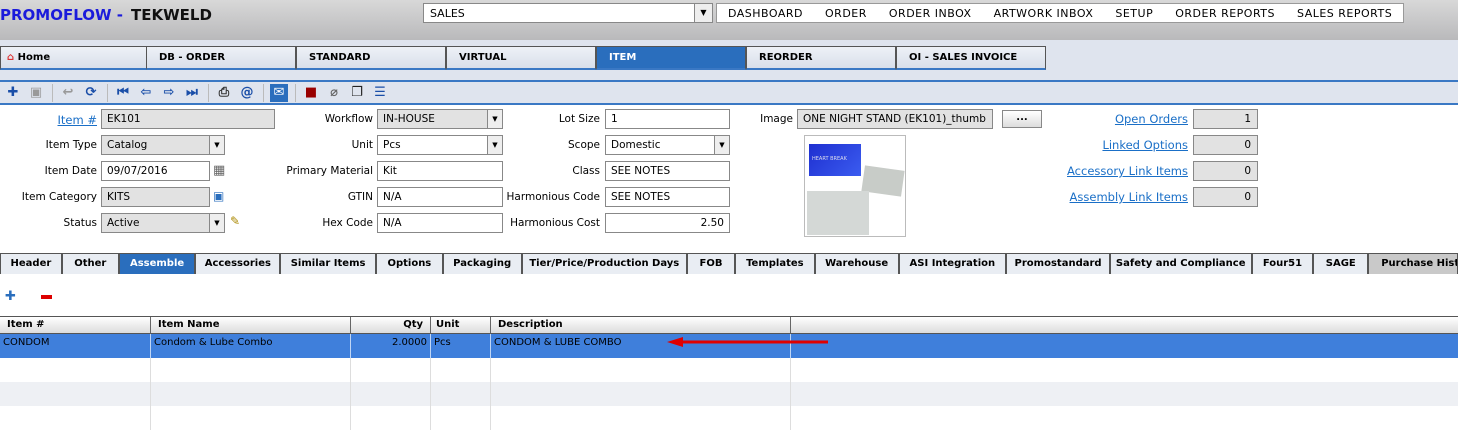 This screenshot has width=1458, height=430. What do you see at coordinates (163, 223) in the screenshot?
I see `status-select: Active ▼` at bounding box center [163, 223].